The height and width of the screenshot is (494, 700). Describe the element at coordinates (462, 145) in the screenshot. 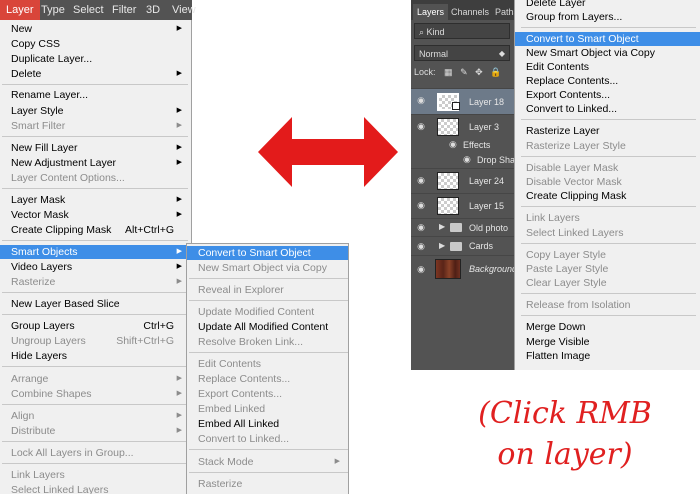

I see `layer-effects-row: ◉ Effects` at that location.